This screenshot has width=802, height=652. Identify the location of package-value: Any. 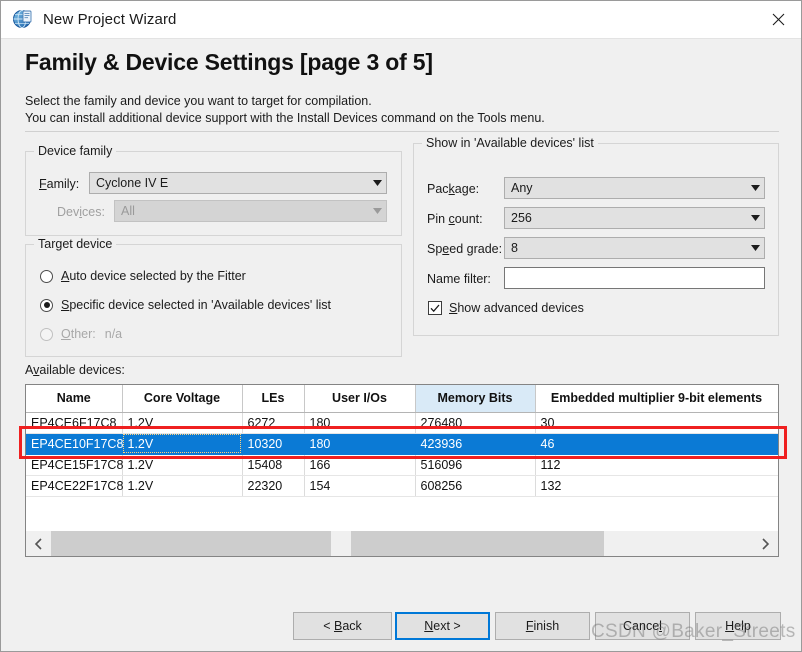
(522, 188).